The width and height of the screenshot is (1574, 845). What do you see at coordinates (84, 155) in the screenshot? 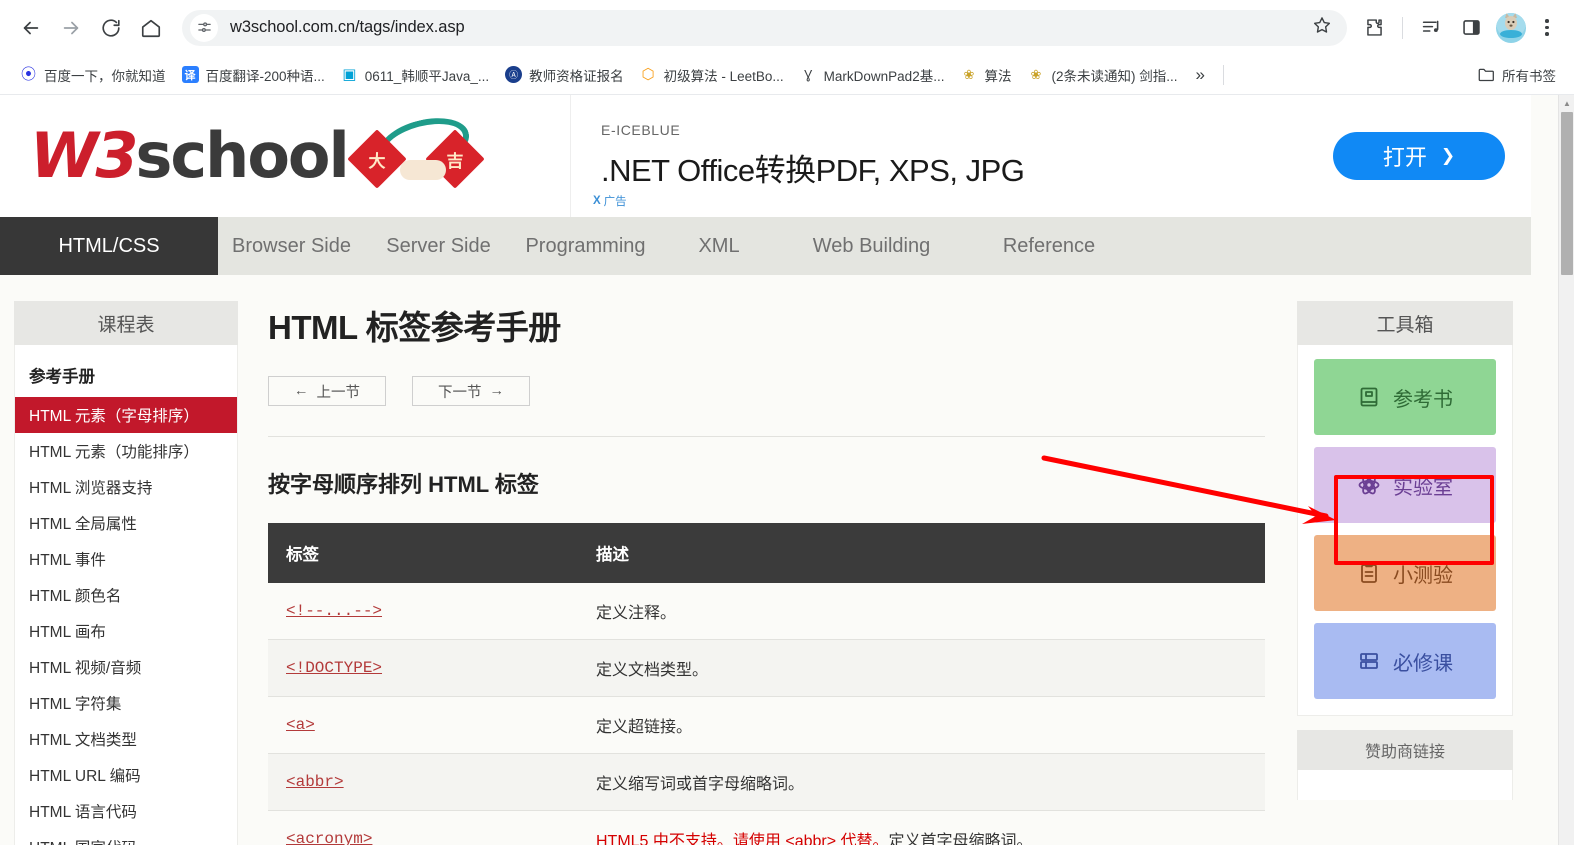
I see `logo-w3-text: W3` at bounding box center [84, 155].